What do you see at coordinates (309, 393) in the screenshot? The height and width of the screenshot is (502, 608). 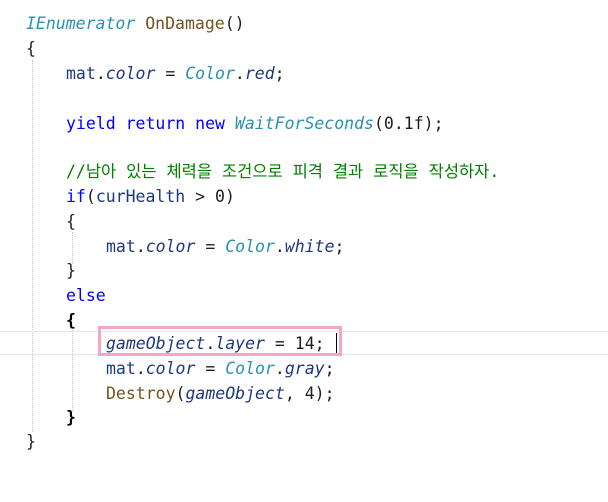 I see `token-arguments: , 4);` at bounding box center [309, 393].